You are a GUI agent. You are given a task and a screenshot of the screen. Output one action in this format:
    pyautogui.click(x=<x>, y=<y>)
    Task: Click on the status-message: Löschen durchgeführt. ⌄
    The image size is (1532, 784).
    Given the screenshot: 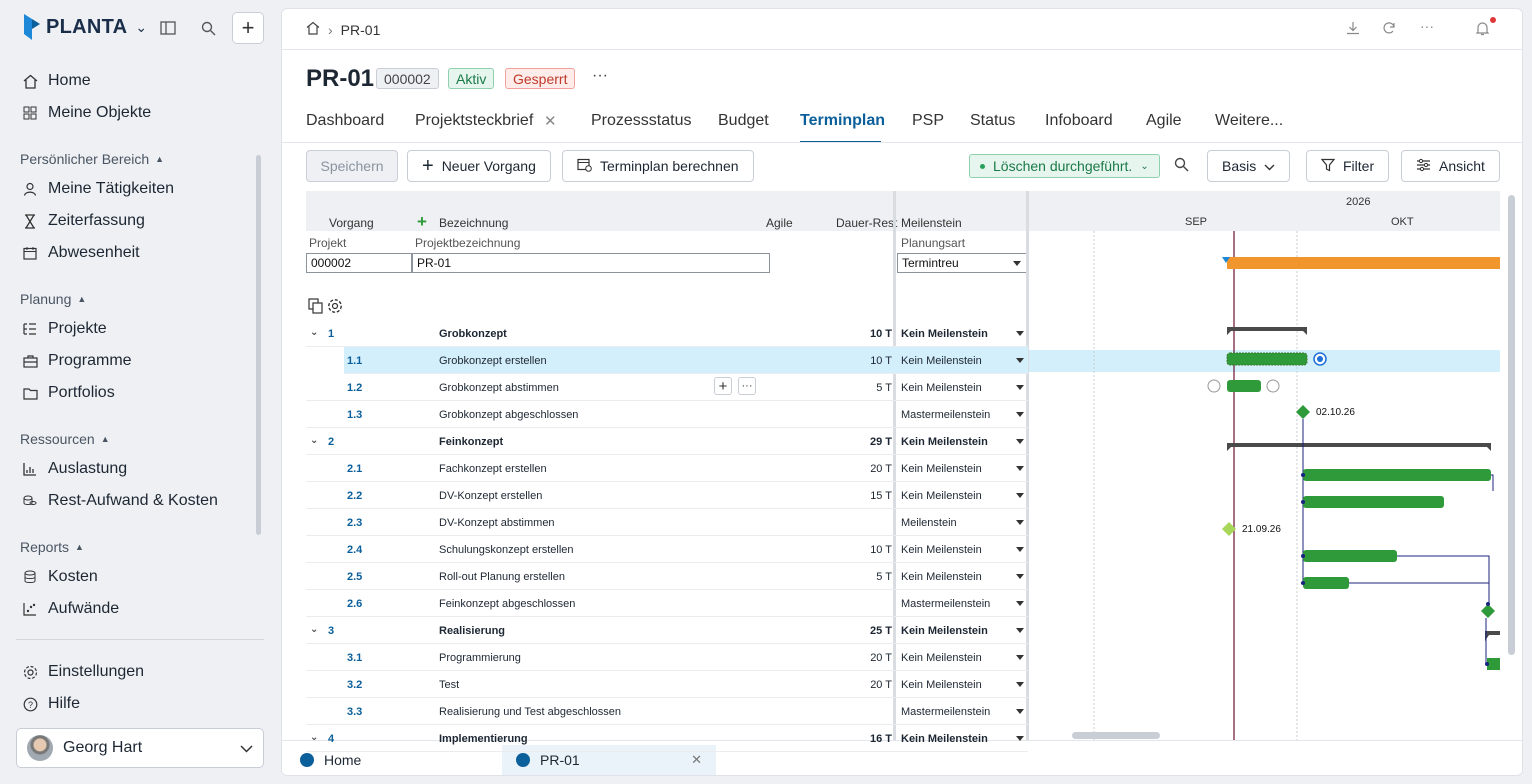 What is the action you would take?
    pyautogui.click(x=1064, y=166)
    